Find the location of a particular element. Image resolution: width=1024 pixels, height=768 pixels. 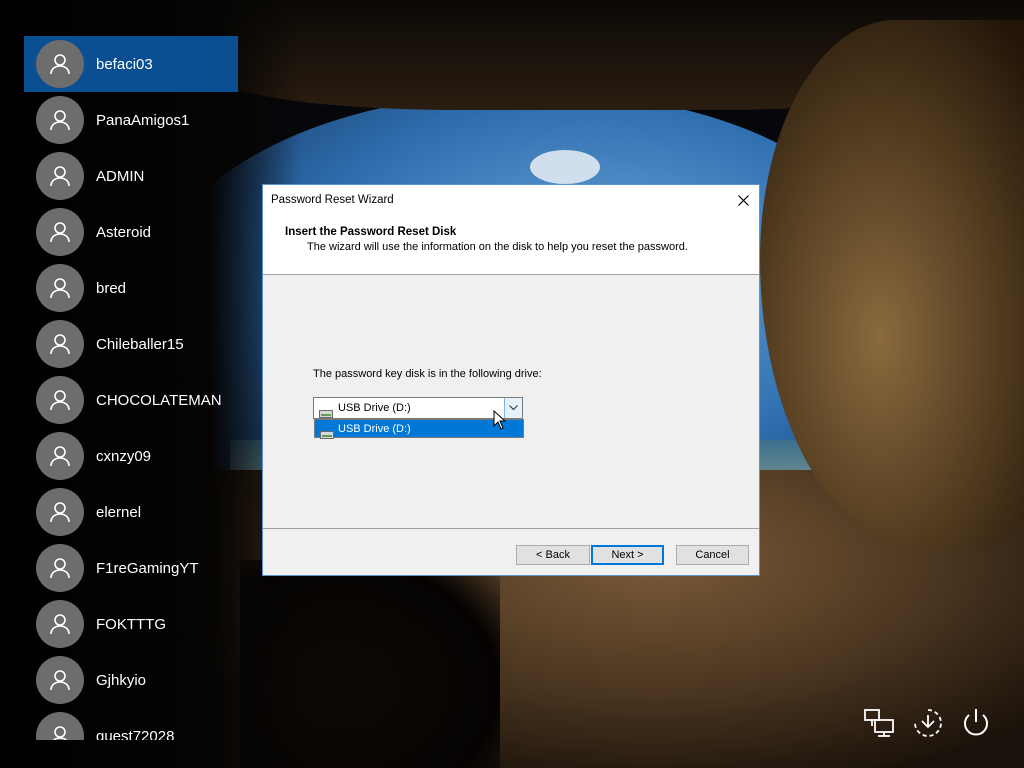

user-name: PanaAmigos1 is located at coordinates (143, 120).